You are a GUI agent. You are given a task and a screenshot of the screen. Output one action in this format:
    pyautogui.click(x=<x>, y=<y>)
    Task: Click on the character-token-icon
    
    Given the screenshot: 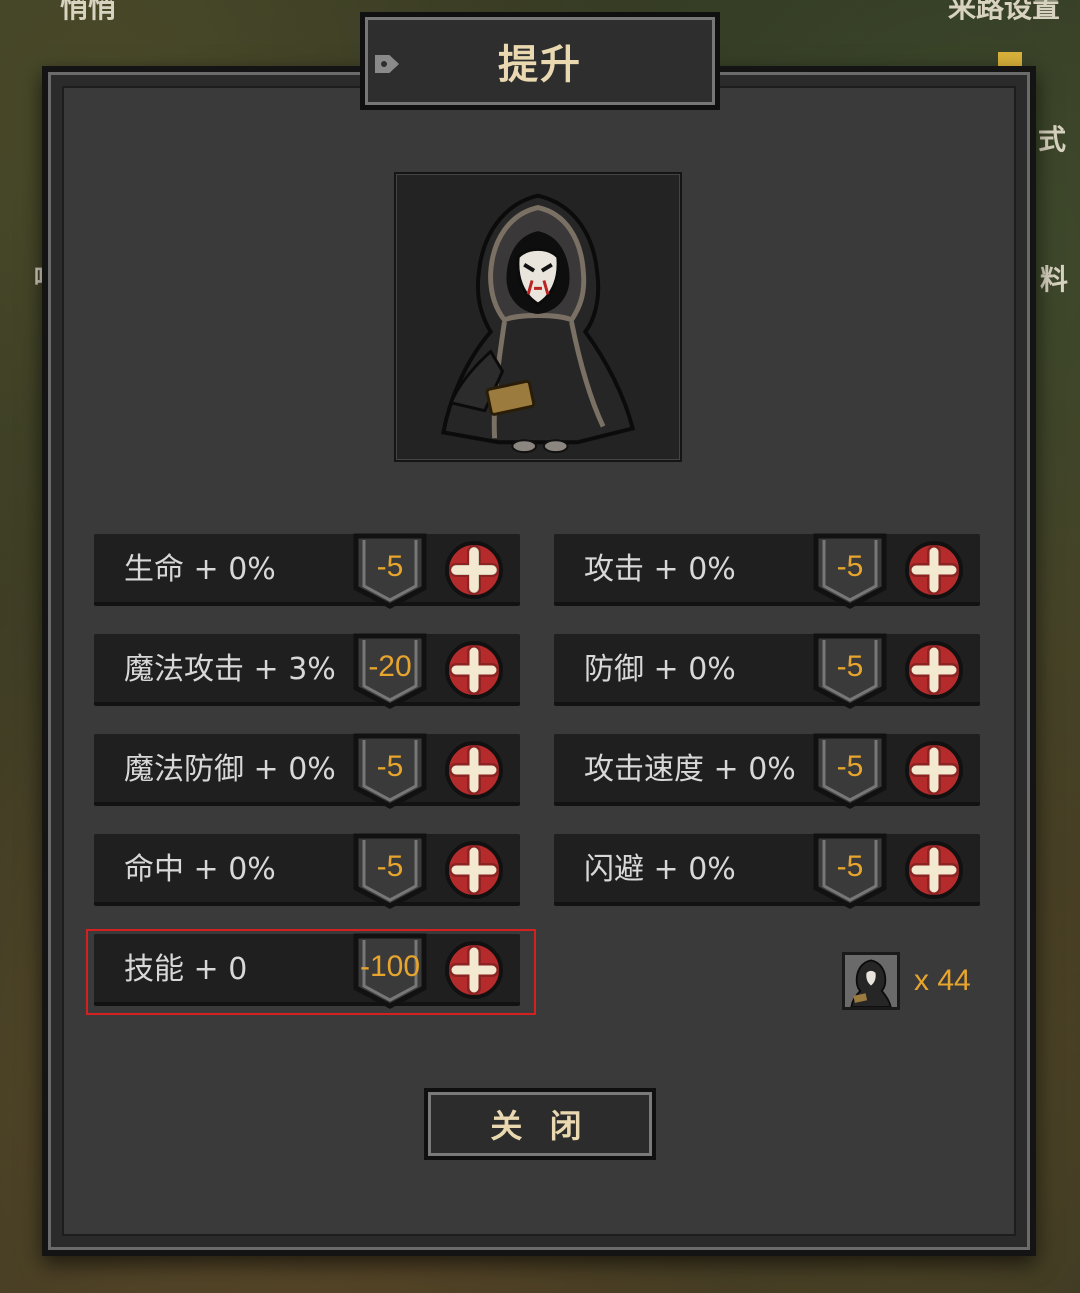 What is the action you would take?
    pyautogui.click(x=871, y=981)
    